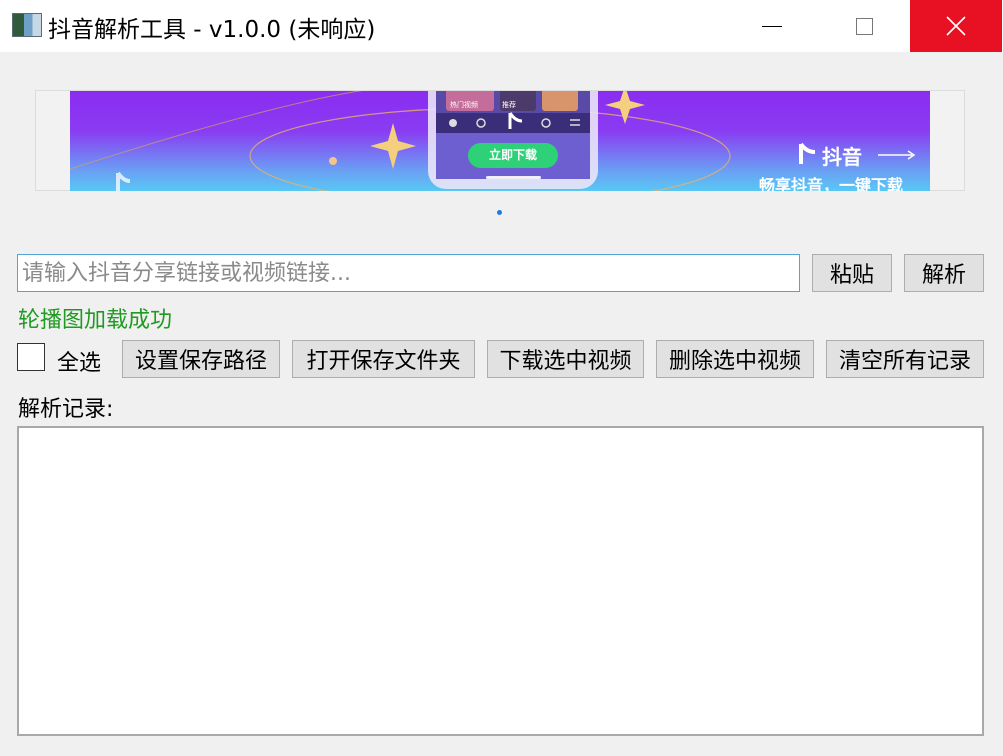 The height and width of the screenshot is (756, 1003). What do you see at coordinates (500, 141) in the screenshot?
I see `banner-image: 热门视频 推荐 立即下载 抖音 畅享抖音，一键下载` at bounding box center [500, 141].